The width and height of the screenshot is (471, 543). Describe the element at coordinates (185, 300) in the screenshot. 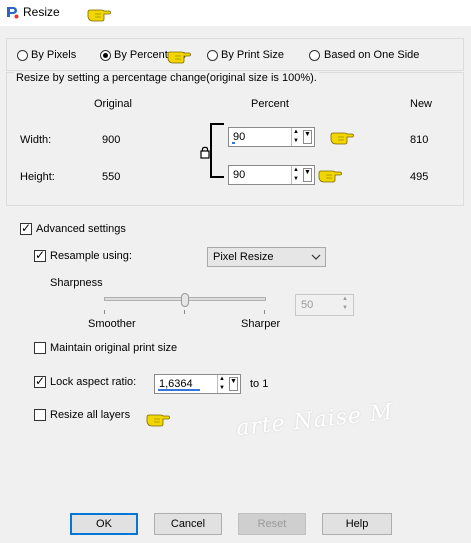

I see `sharpness-slider-thumb` at that location.